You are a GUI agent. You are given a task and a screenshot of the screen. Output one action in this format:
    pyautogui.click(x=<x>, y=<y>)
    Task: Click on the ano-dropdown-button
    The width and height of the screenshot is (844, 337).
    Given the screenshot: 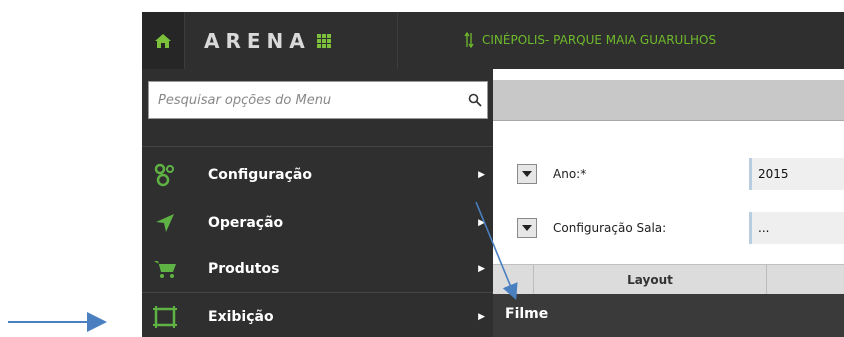 What is the action you would take?
    pyautogui.click(x=527, y=174)
    